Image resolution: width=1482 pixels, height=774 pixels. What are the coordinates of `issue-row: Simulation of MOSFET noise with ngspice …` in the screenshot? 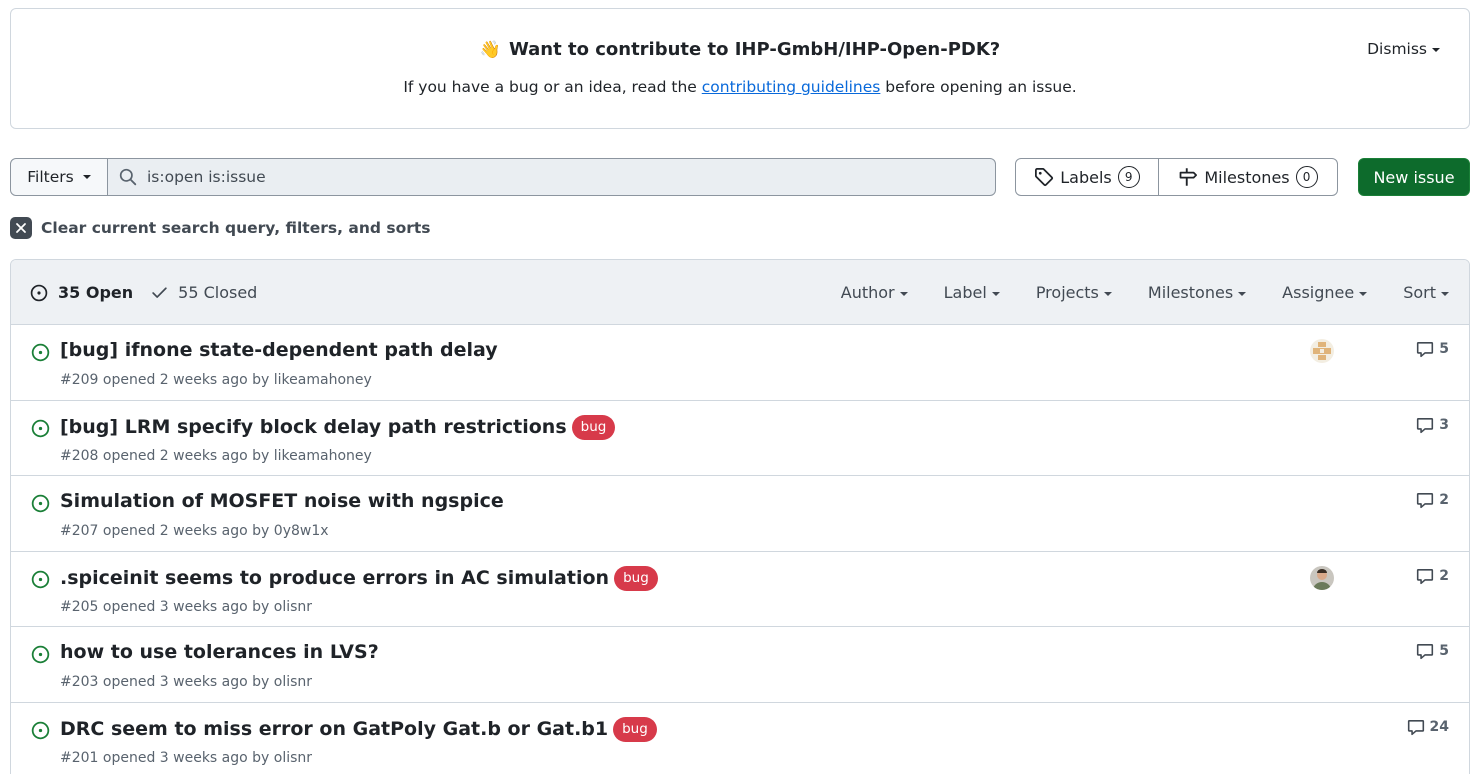 It's located at (740, 514).